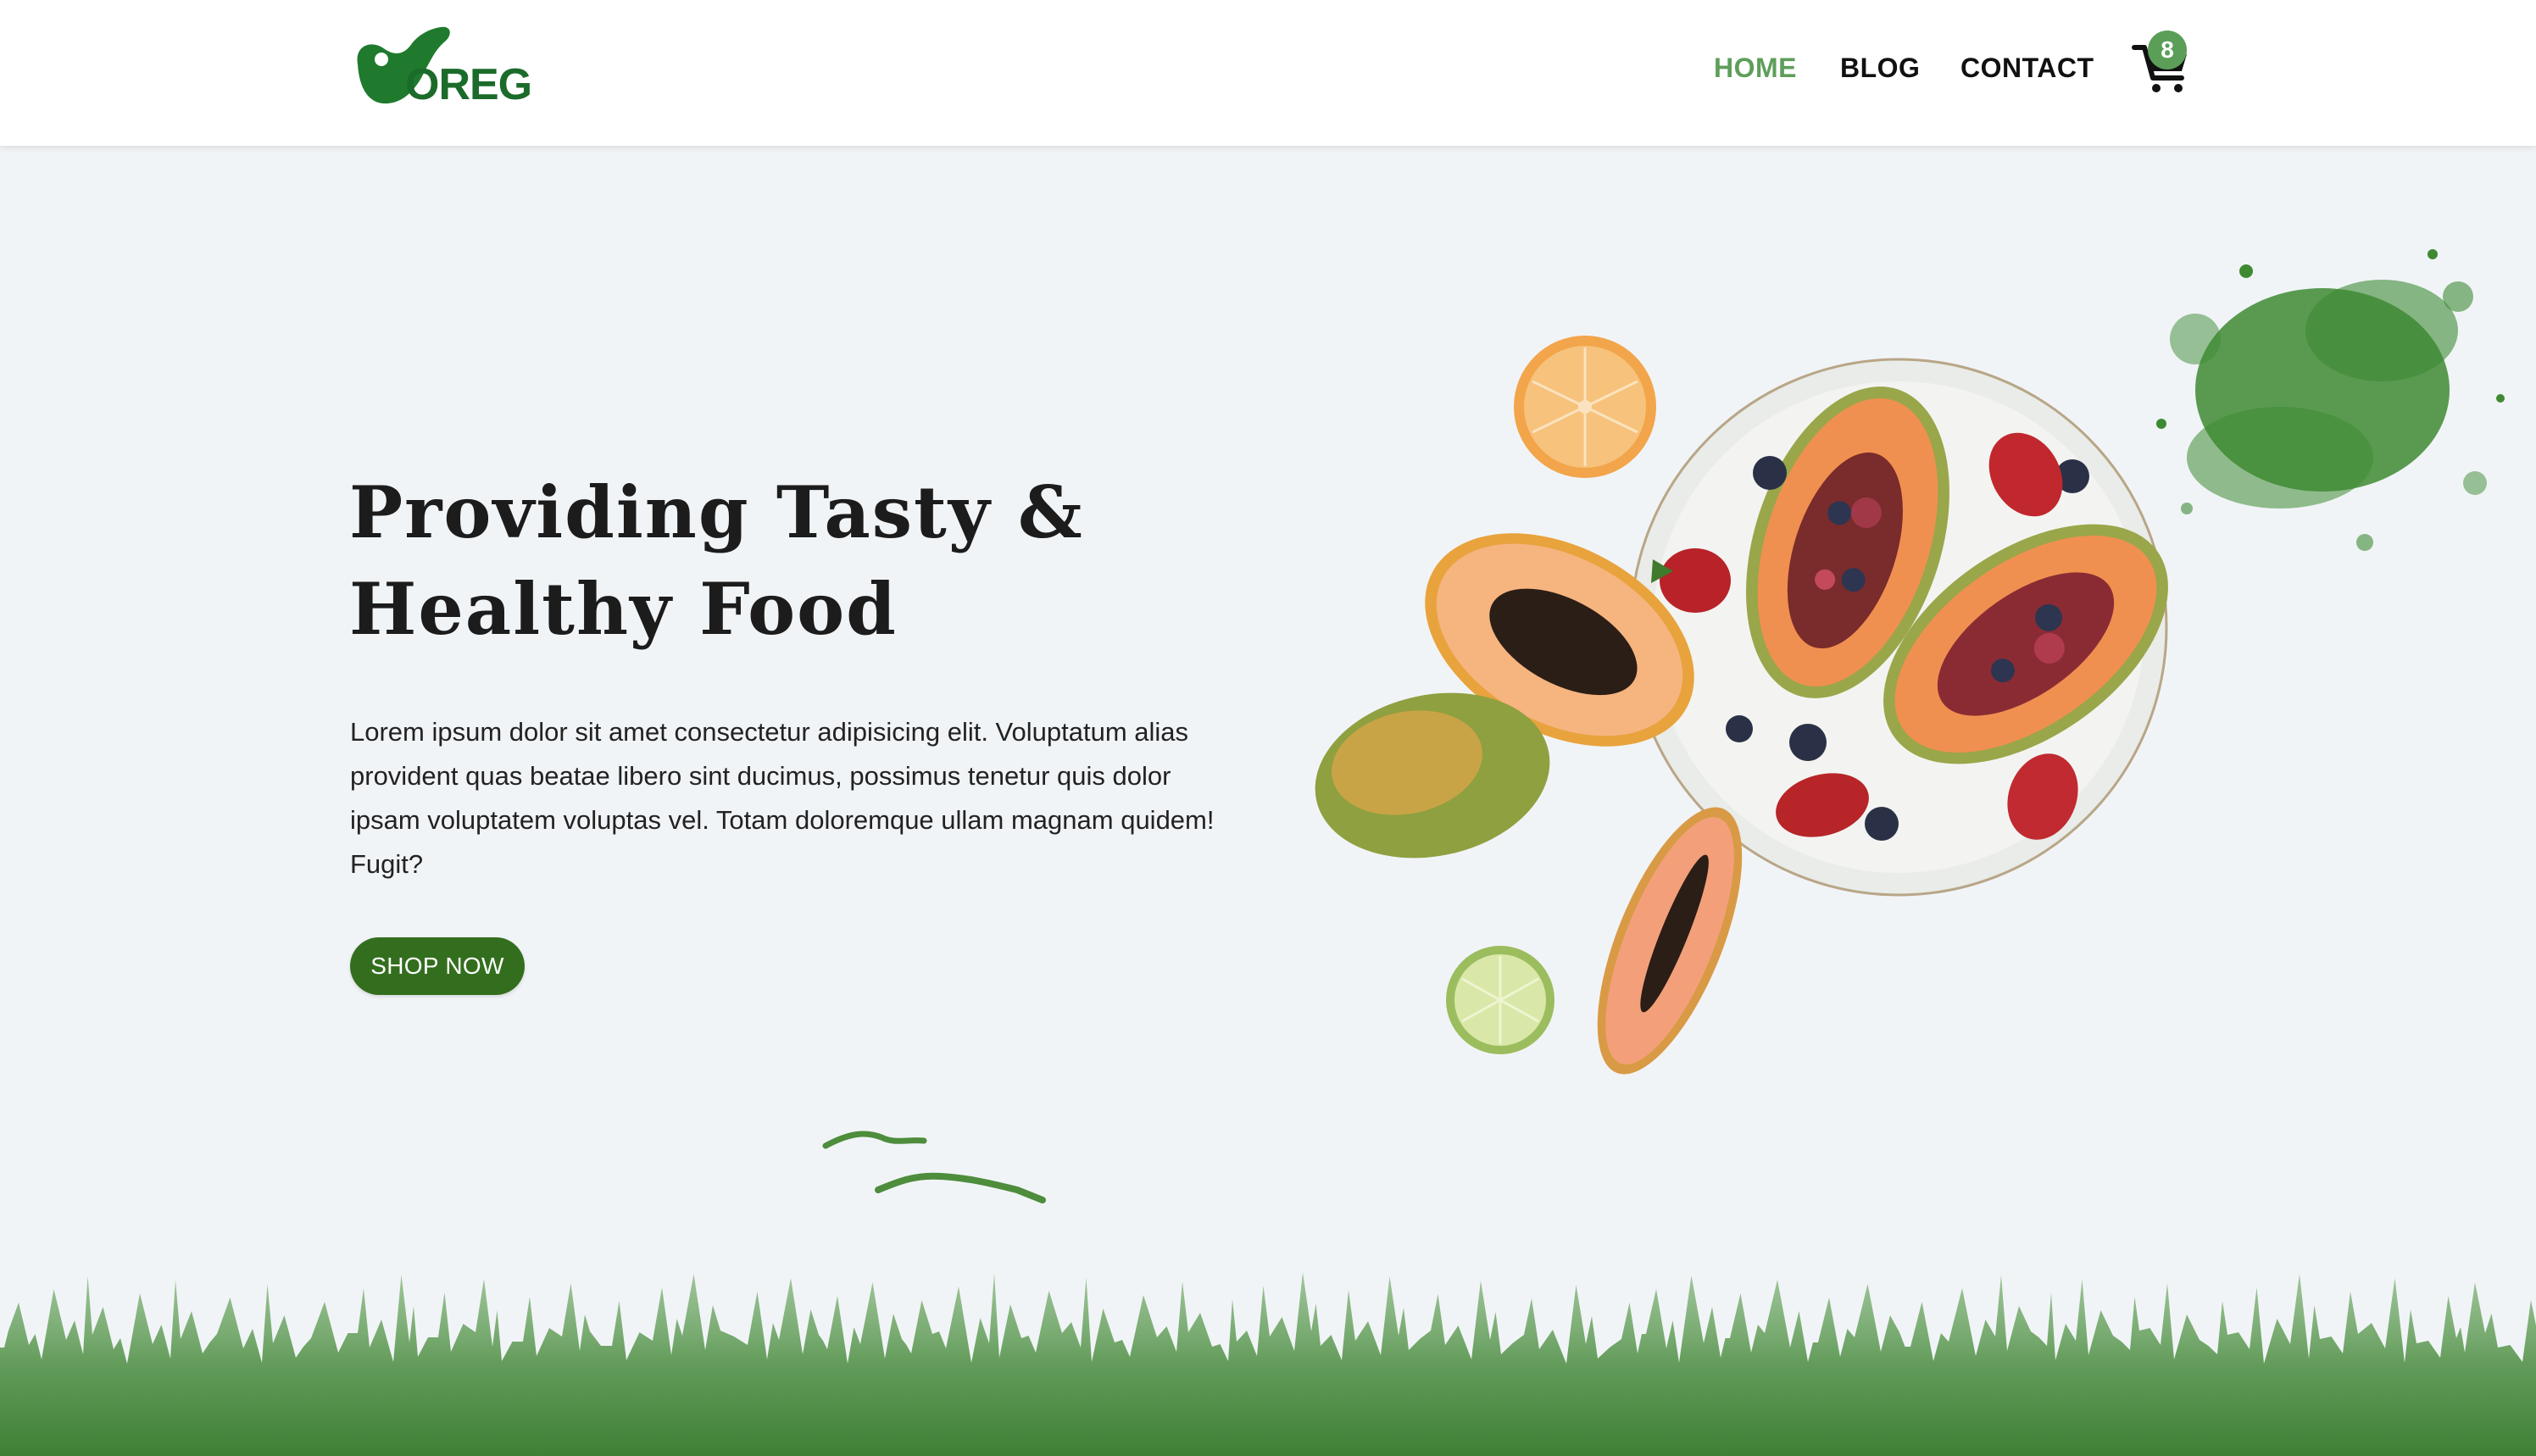 Image resolution: width=2536 pixels, height=1456 pixels. What do you see at coordinates (623, 609) in the screenshot?
I see `hero-title-line-2: Healthy Food` at bounding box center [623, 609].